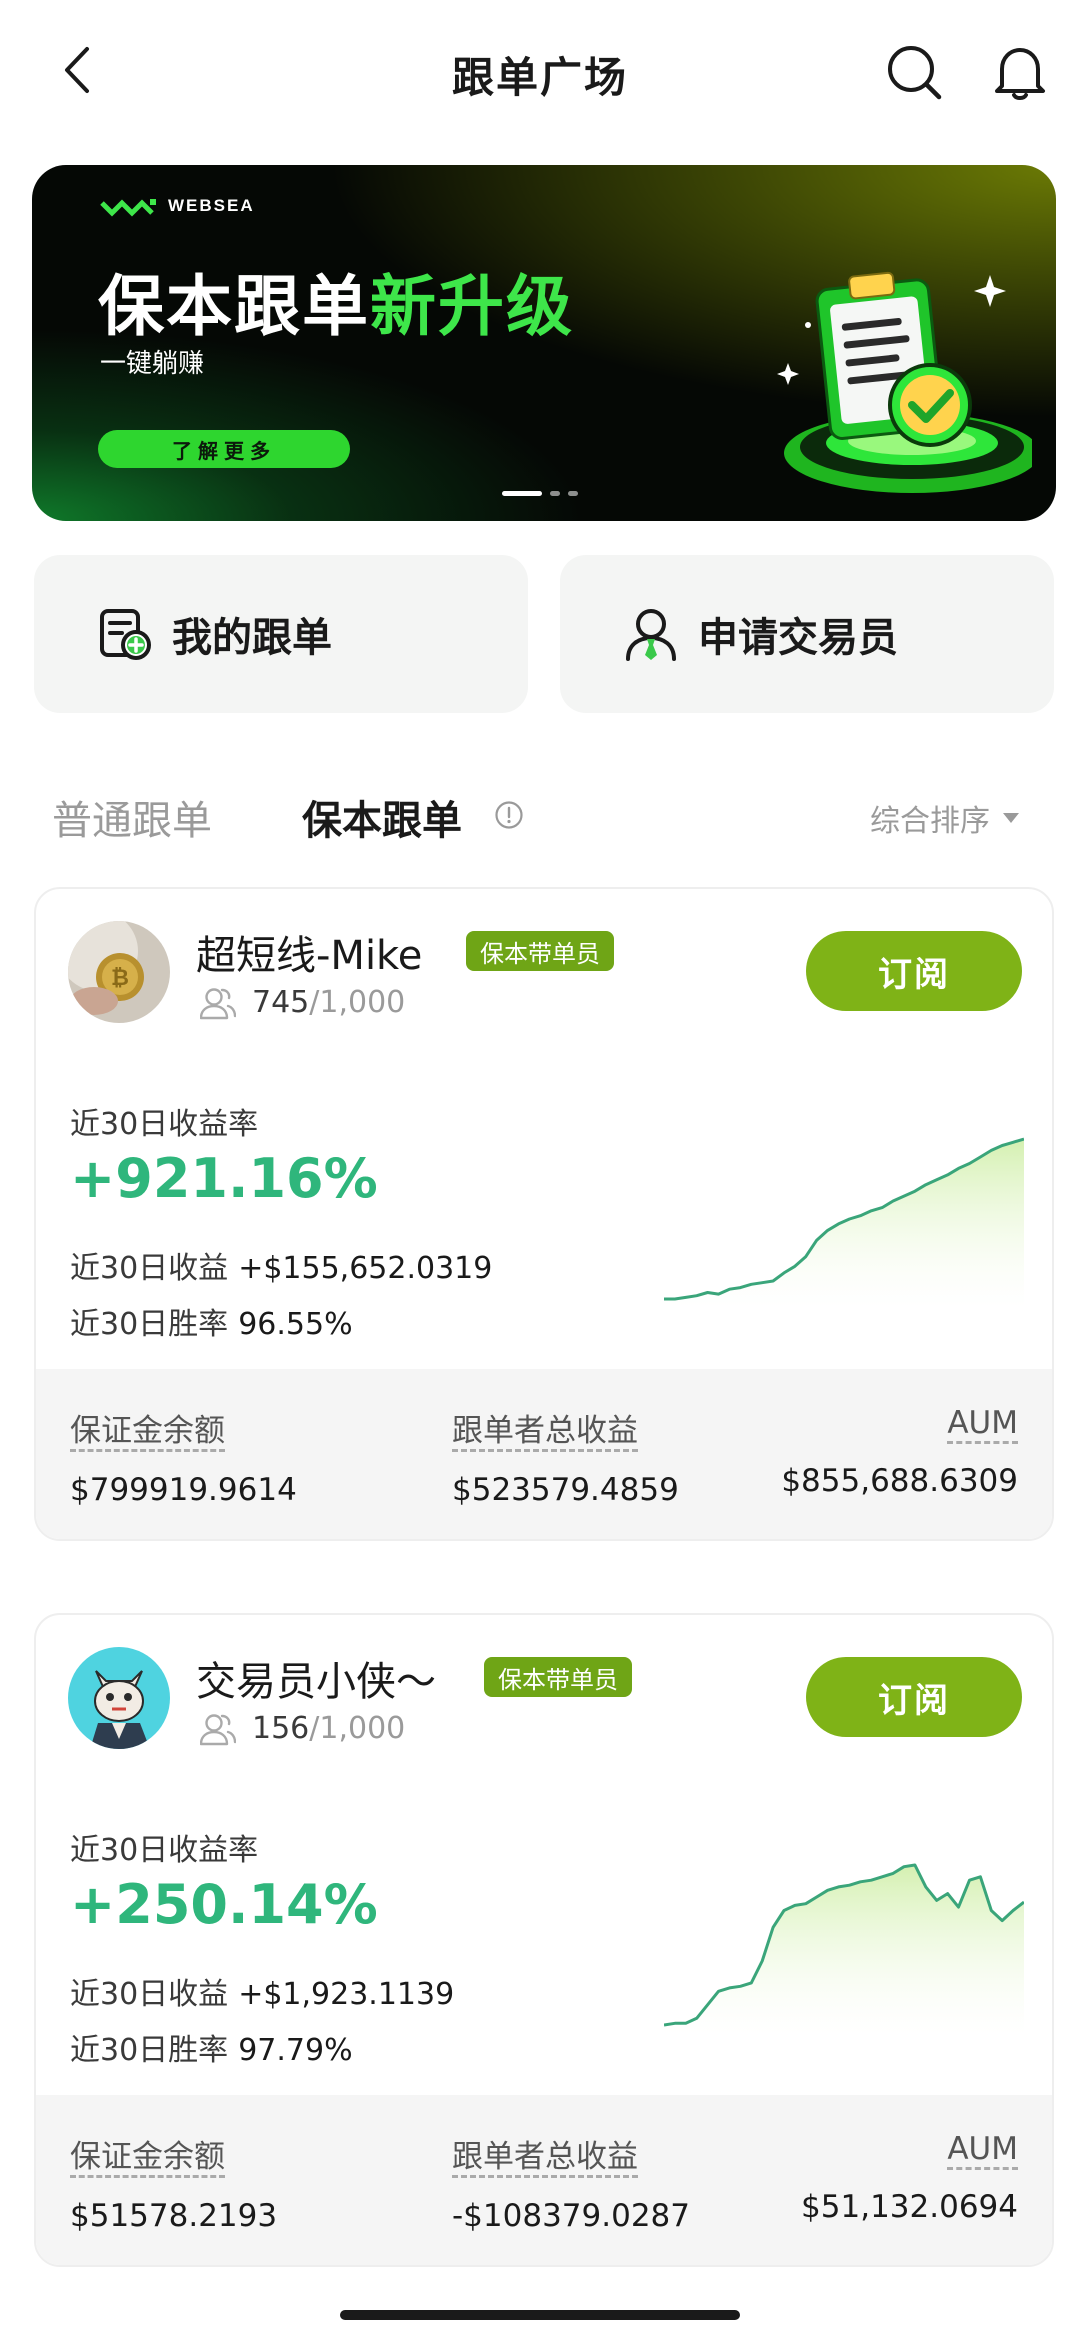  I want to click on caret-down-icon, so click(1011, 818).